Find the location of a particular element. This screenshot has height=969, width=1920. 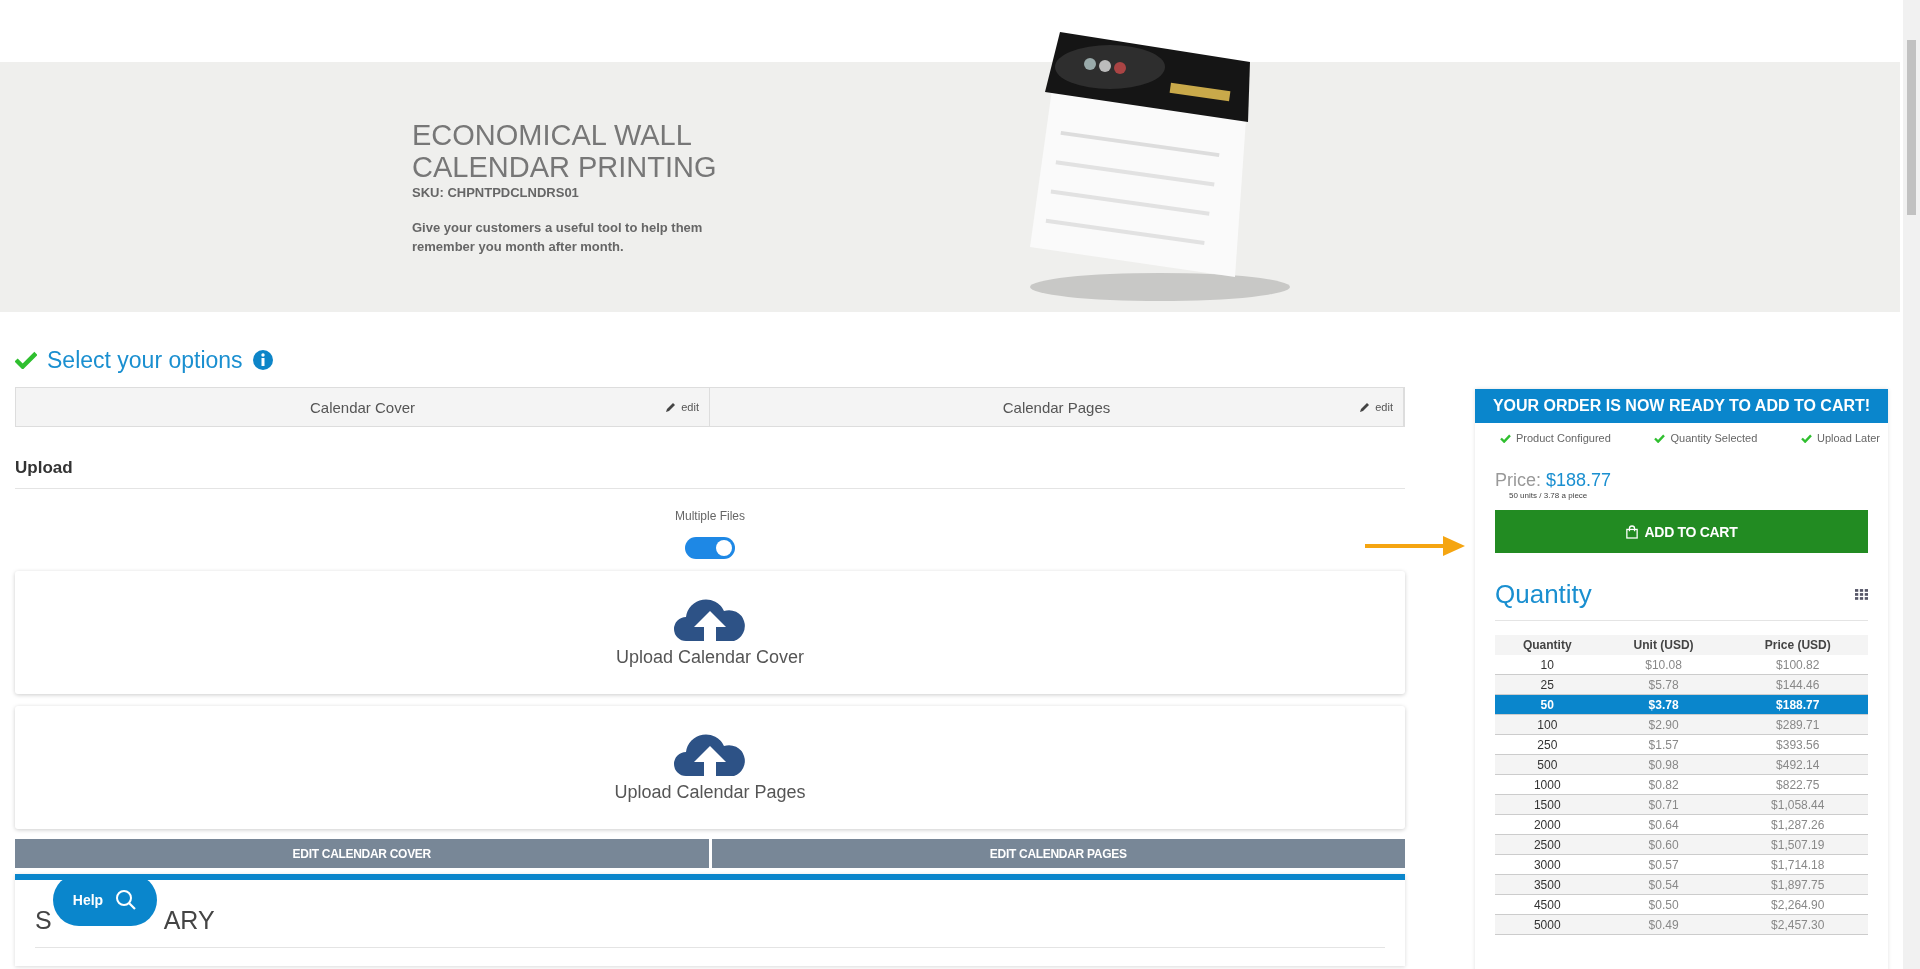

quantity-row: 25 $5.78 $144.46 is located at coordinates (1681, 684).